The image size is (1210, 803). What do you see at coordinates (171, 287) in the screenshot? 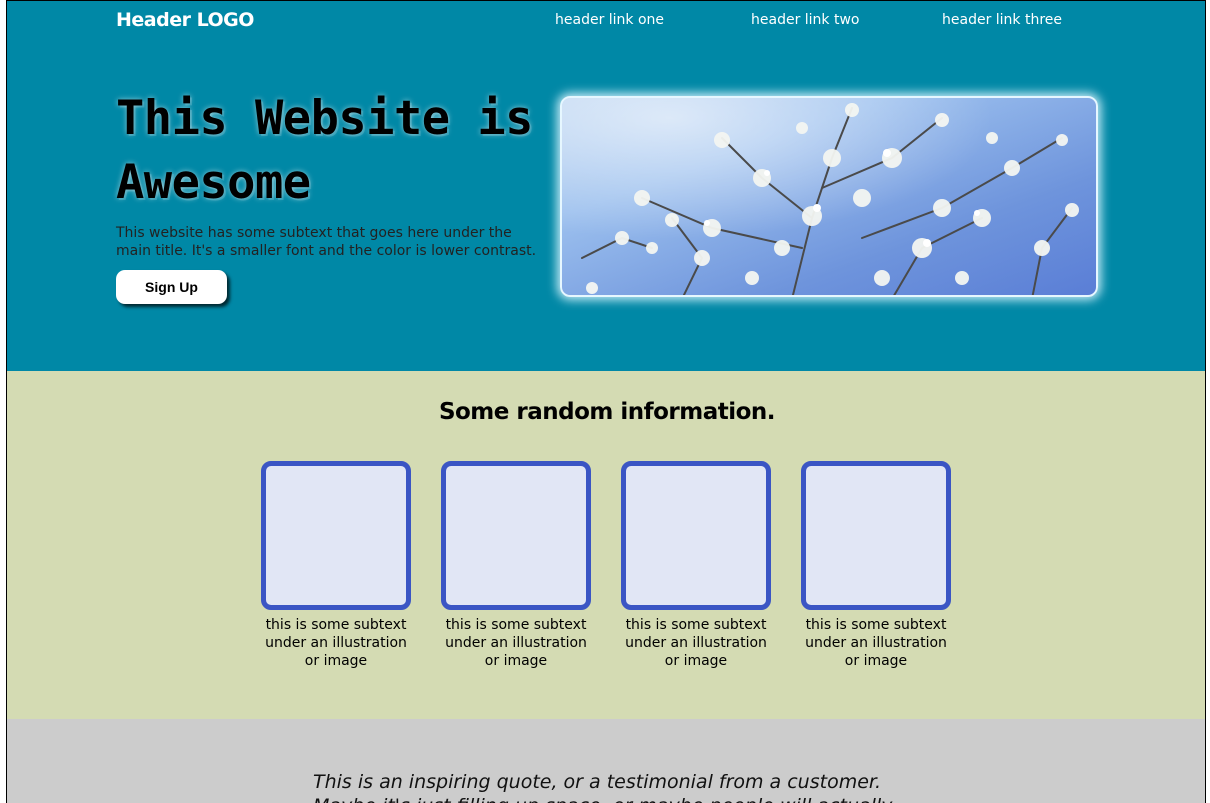
I see `signup-button: Sign Up` at bounding box center [171, 287].